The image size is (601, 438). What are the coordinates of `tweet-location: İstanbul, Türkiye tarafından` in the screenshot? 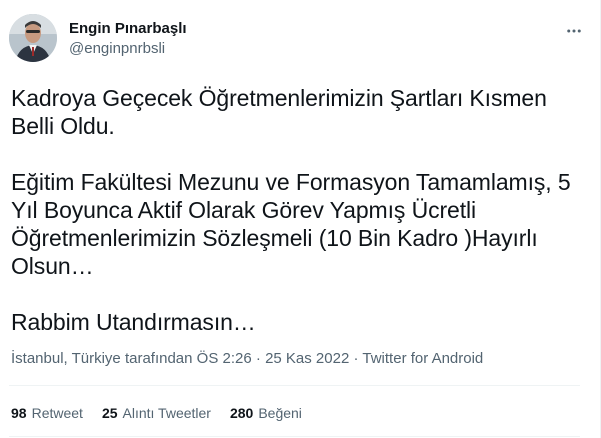 It's located at (102, 358).